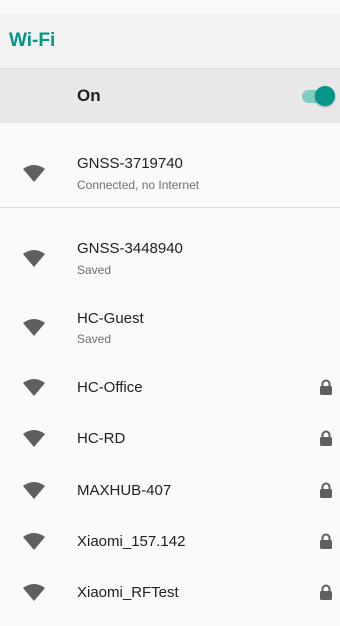 This screenshot has width=340, height=626. What do you see at coordinates (89, 95) in the screenshot?
I see `wifi-master-switch-label: On` at bounding box center [89, 95].